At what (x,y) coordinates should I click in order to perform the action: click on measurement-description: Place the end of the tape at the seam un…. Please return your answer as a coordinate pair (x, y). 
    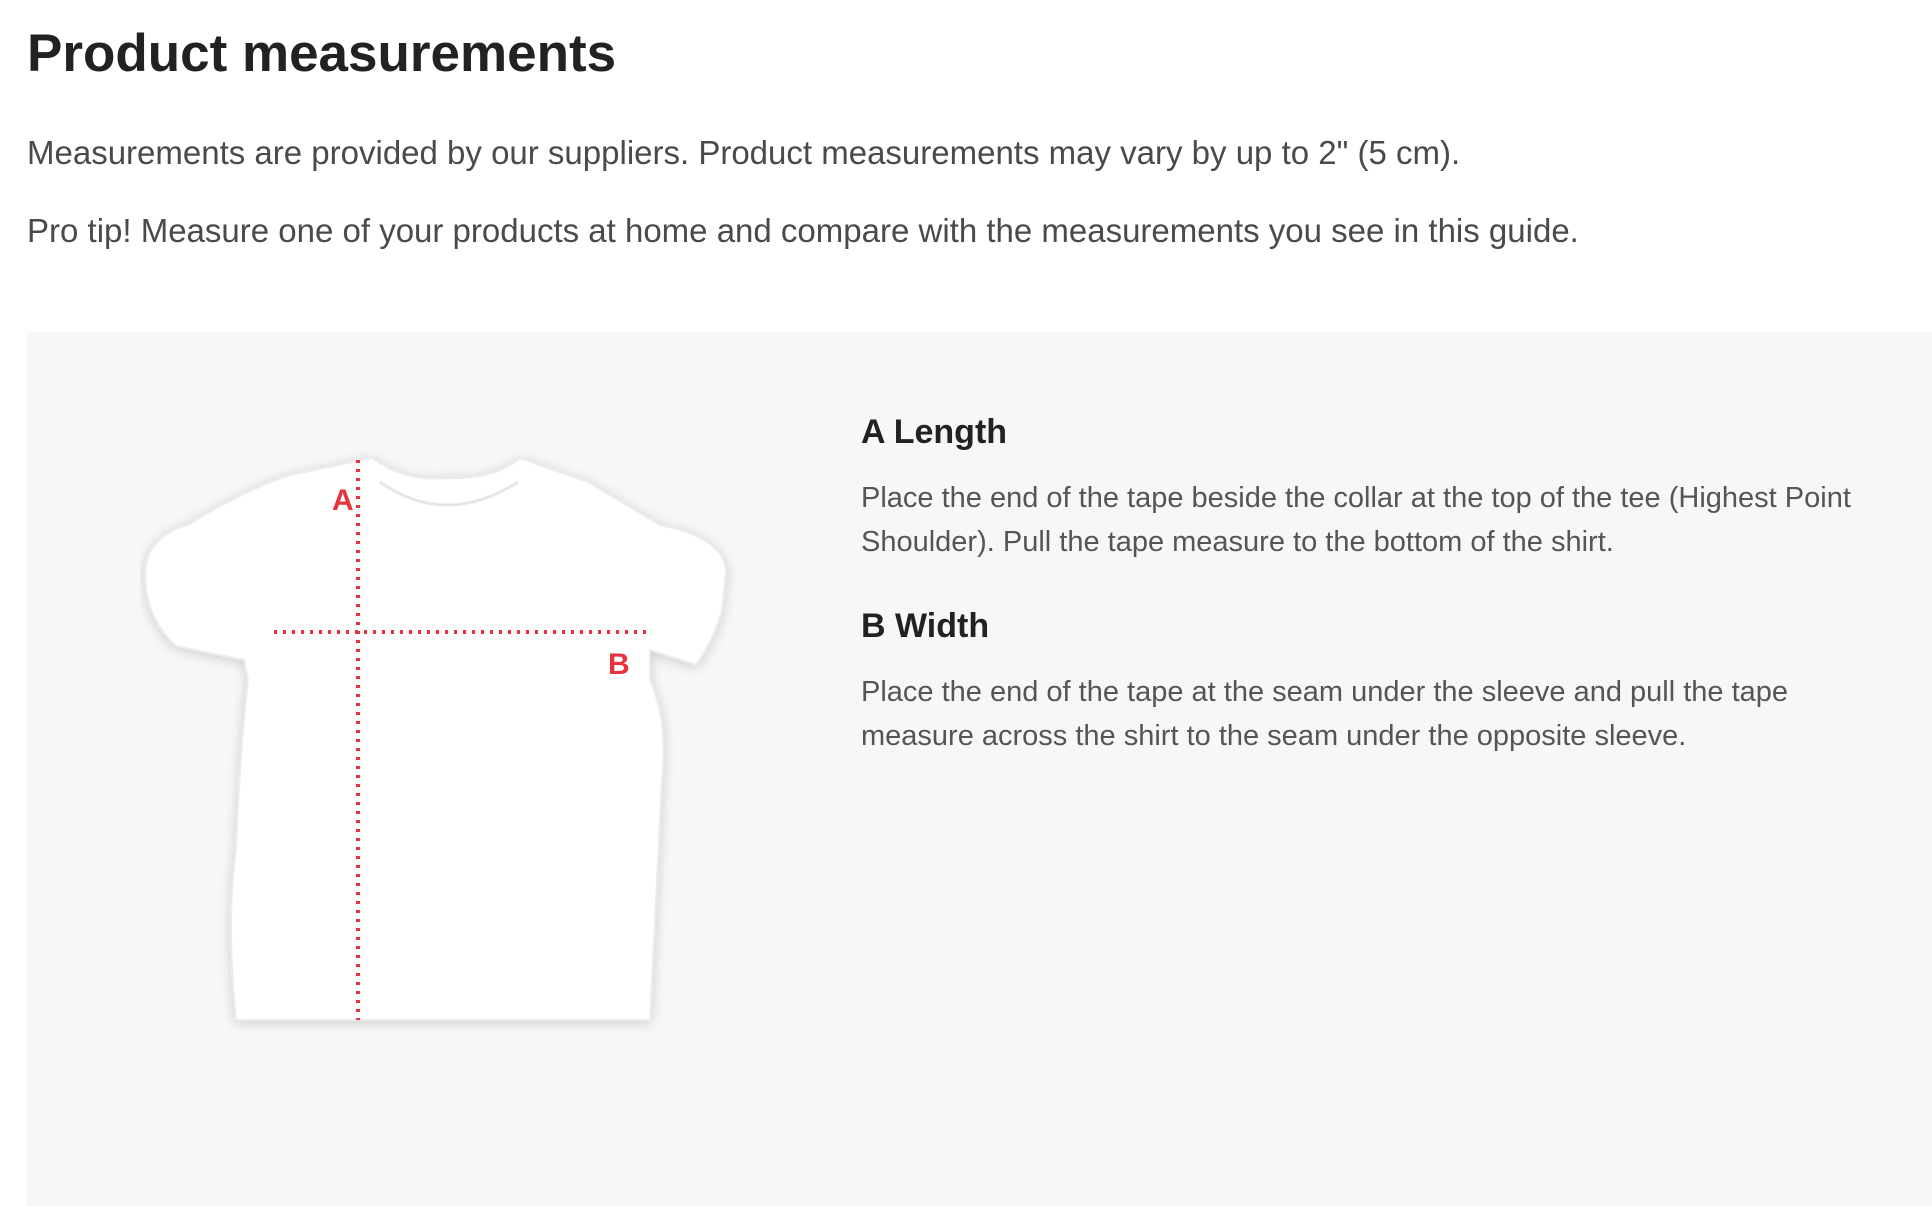
    Looking at the image, I should click on (1325, 714).